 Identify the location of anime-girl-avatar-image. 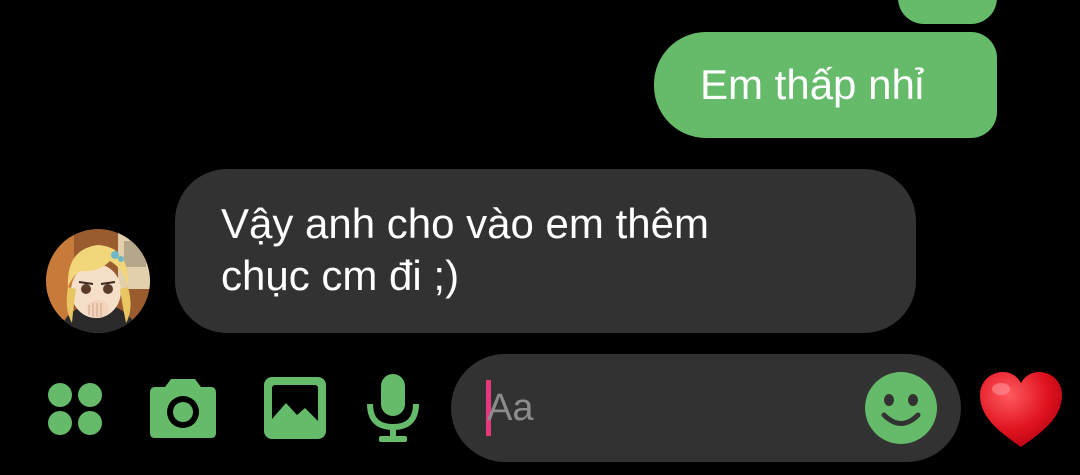
(98, 281).